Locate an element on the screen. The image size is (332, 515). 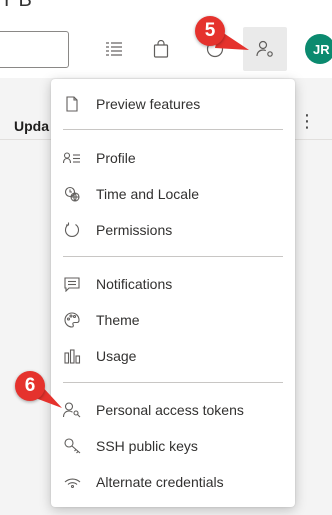
menu-item-alternate-credentials: Alternate credentials is located at coordinates (173, 482).